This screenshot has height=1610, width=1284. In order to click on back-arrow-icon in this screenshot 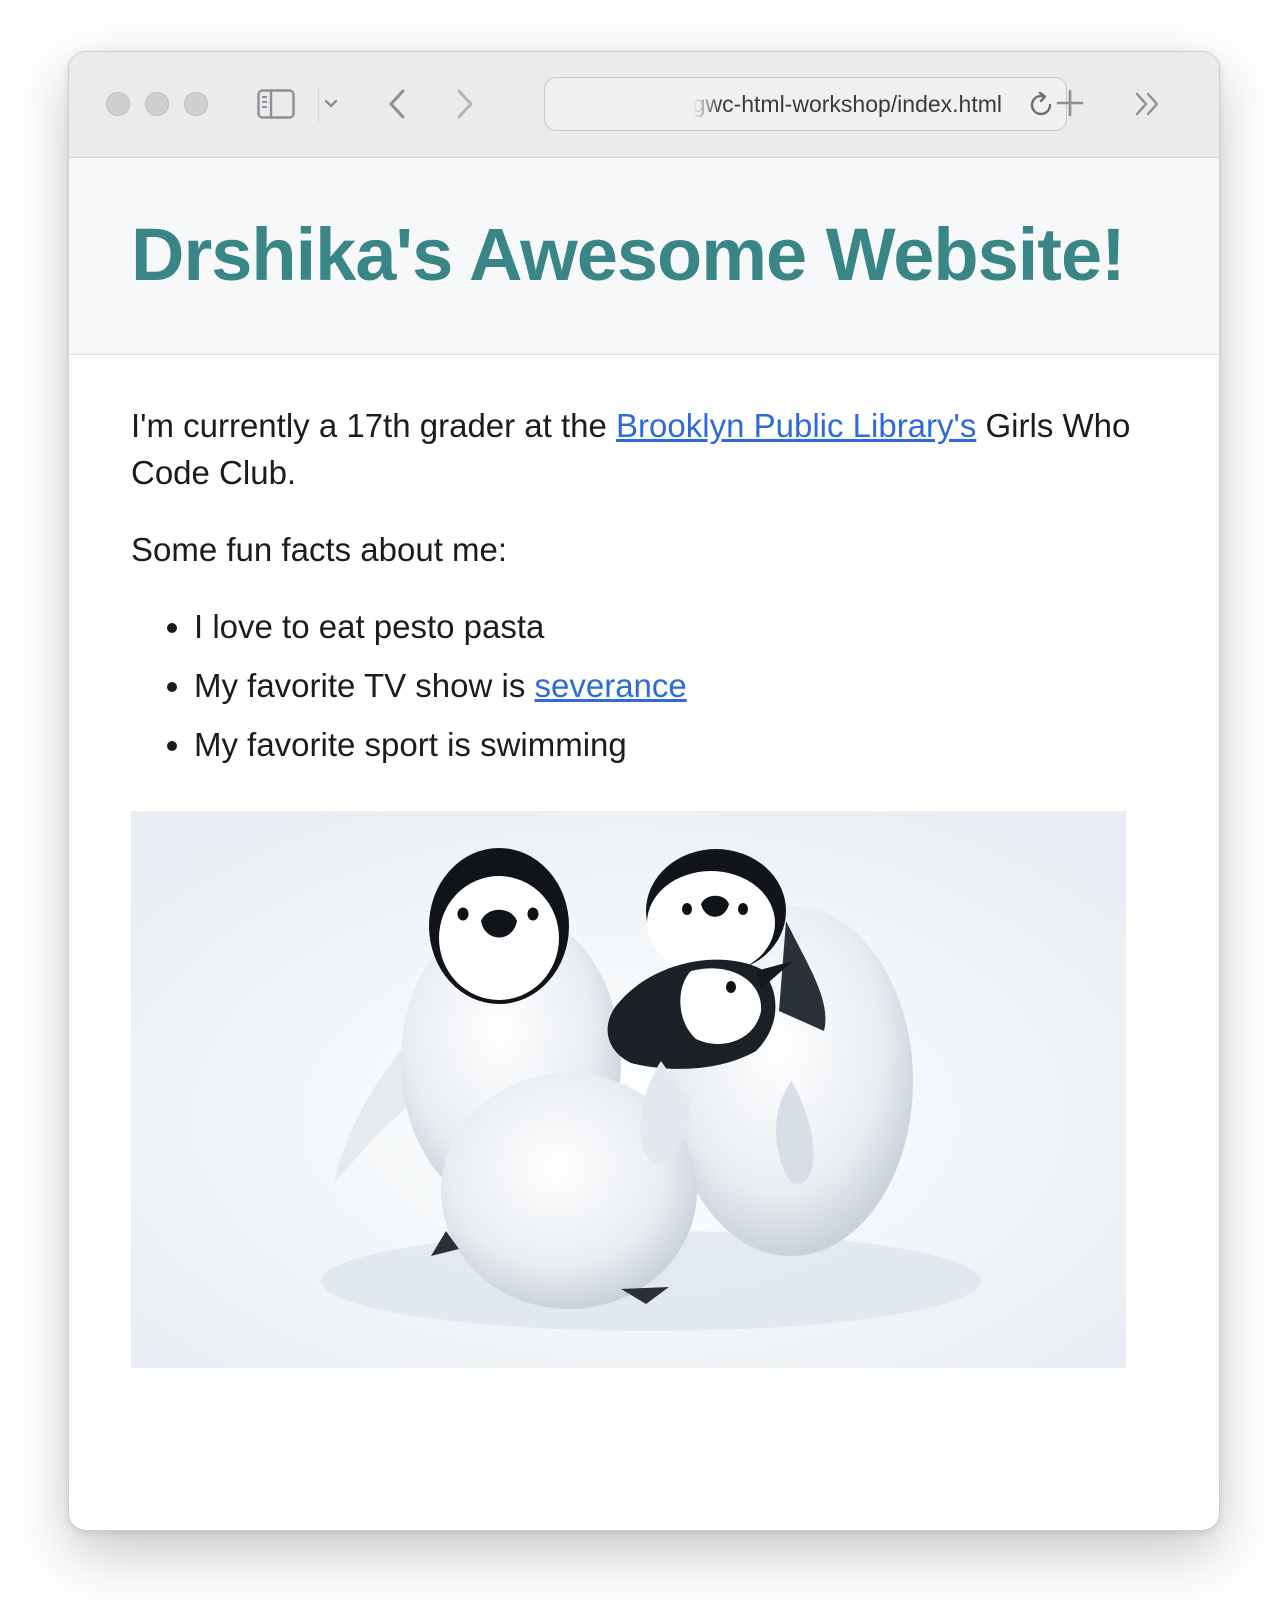, I will do `click(397, 104)`.